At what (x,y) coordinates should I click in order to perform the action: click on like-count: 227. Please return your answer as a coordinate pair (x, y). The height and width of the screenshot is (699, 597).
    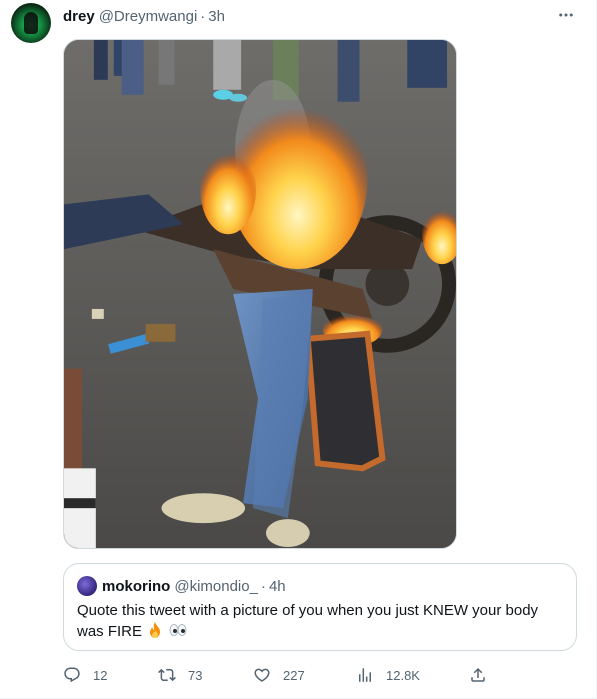
    Looking at the image, I should click on (294, 675).